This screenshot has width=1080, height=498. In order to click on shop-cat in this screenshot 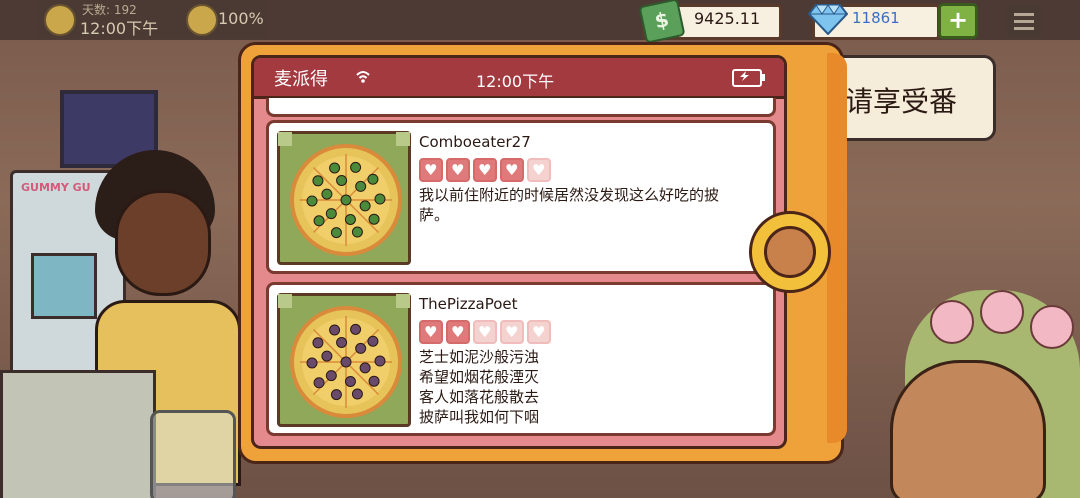, I will do `click(968, 429)`.